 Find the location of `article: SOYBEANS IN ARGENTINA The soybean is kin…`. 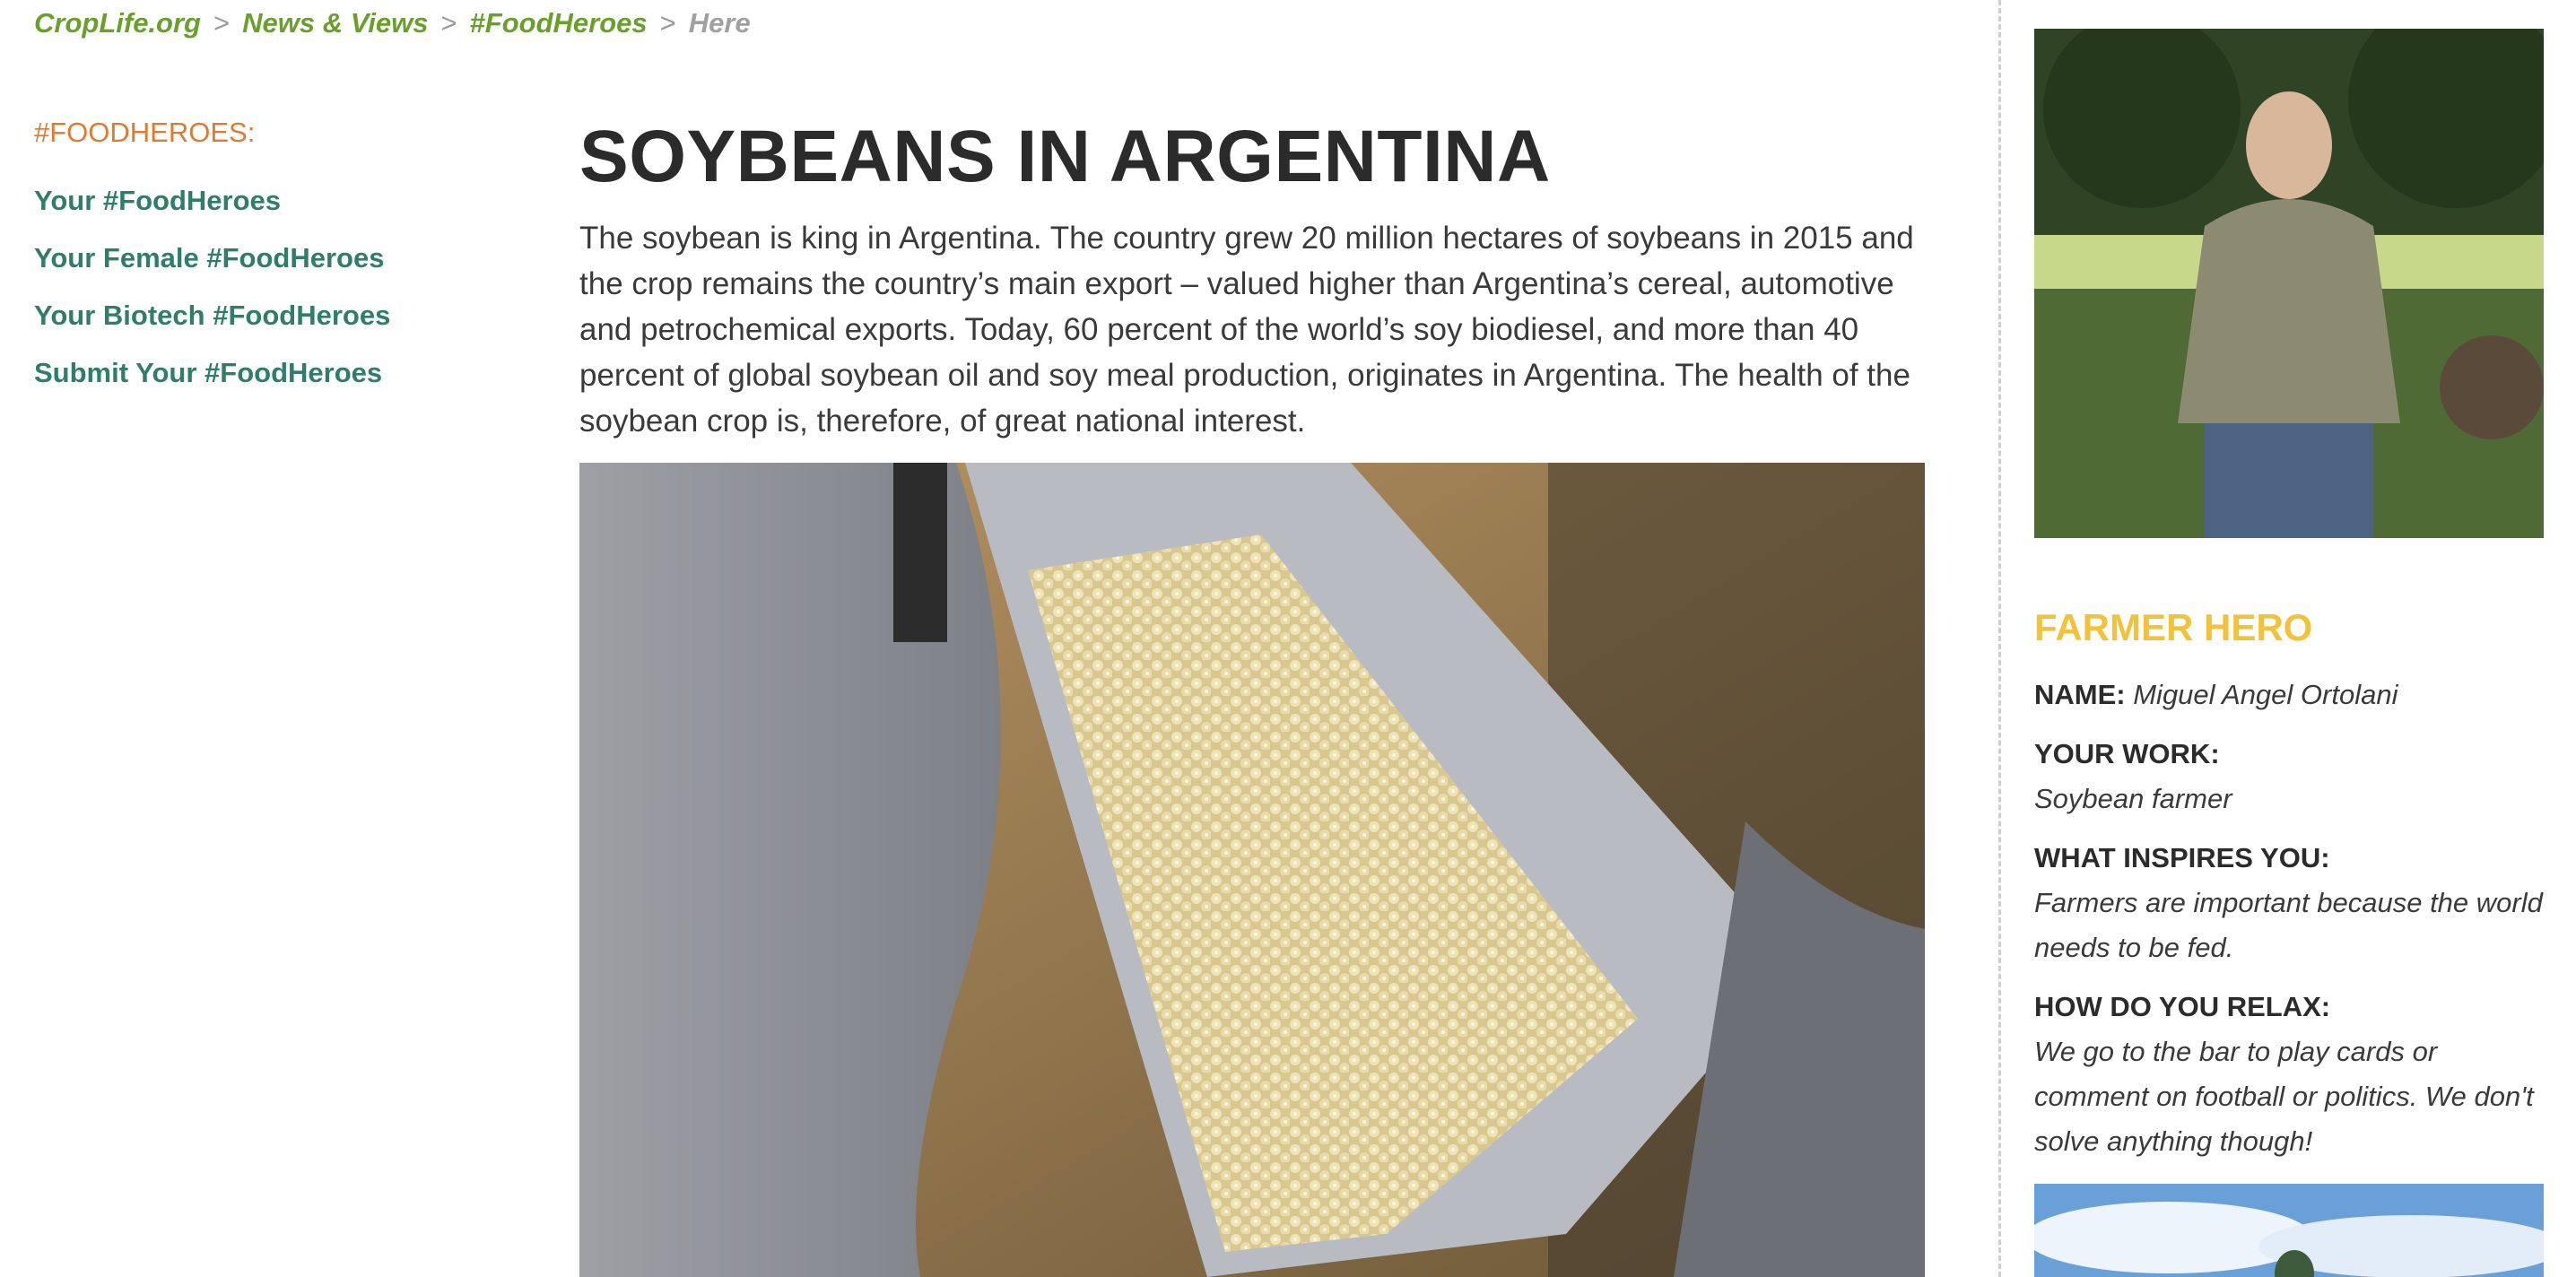

article: SOYBEANS IN ARGENTINA The soybean is kin… is located at coordinates (1252, 280).